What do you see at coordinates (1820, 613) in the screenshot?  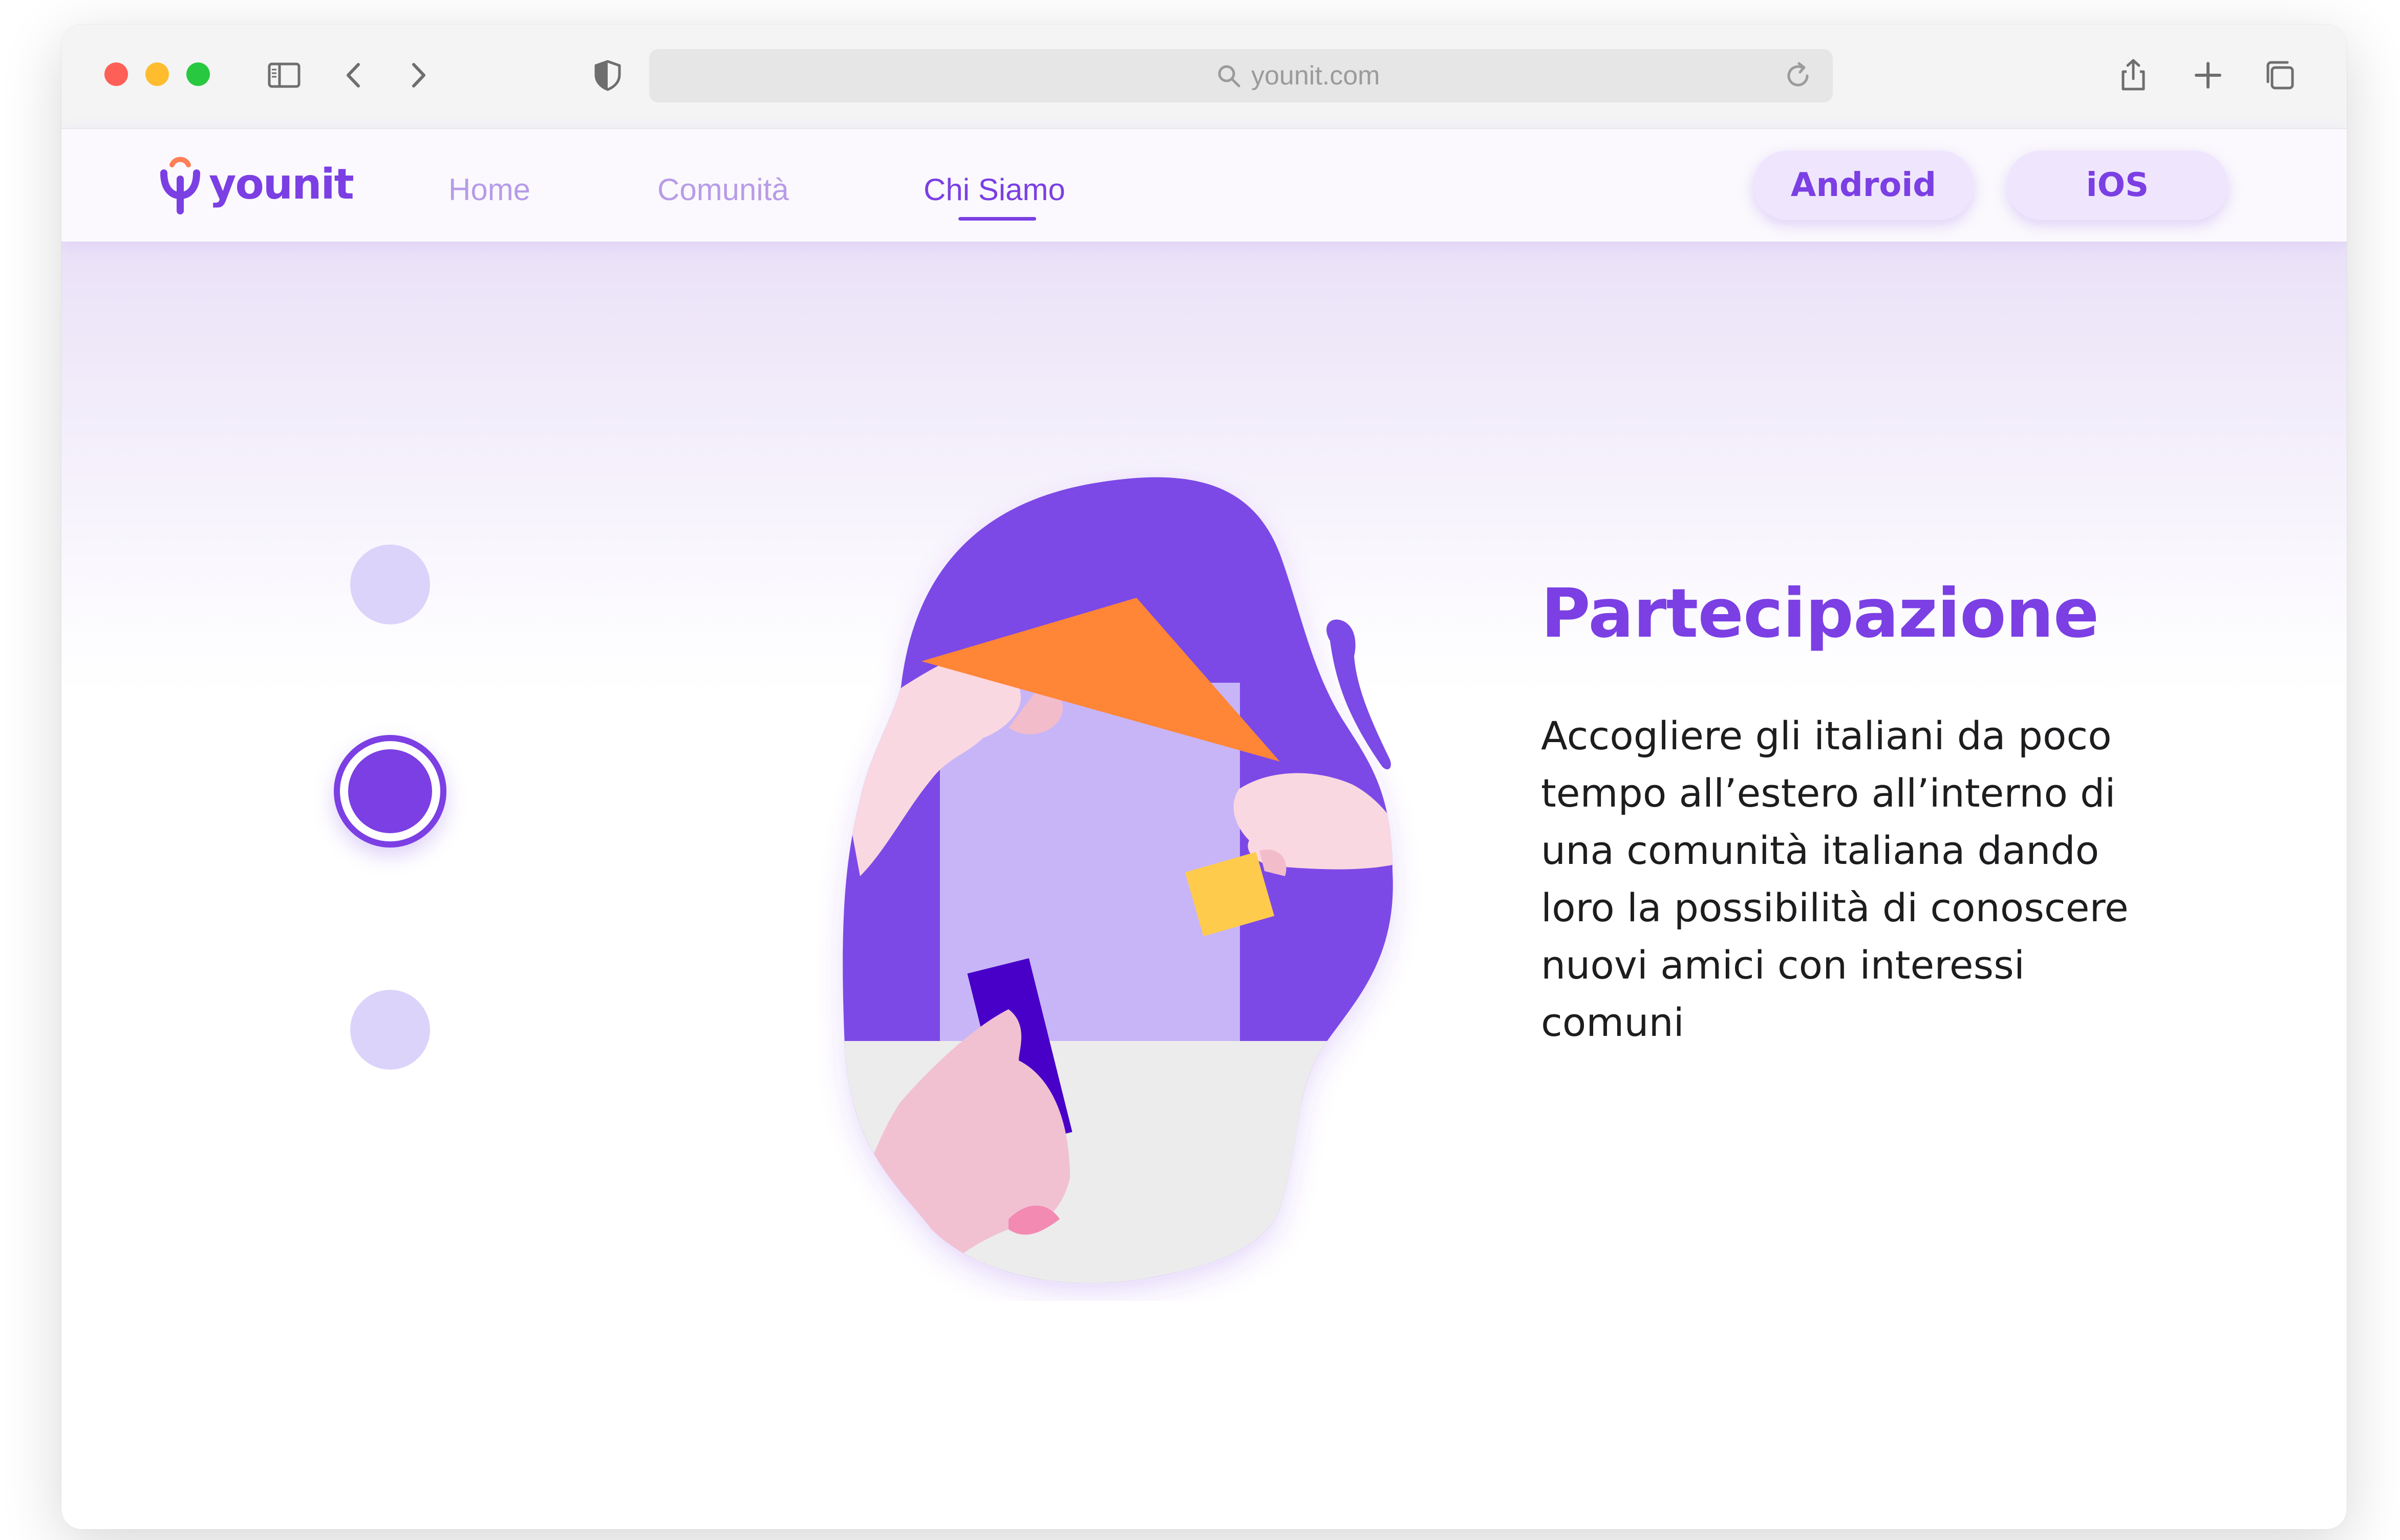 I see `slide-title: Partecipazione` at bounding box center [1820, 613].